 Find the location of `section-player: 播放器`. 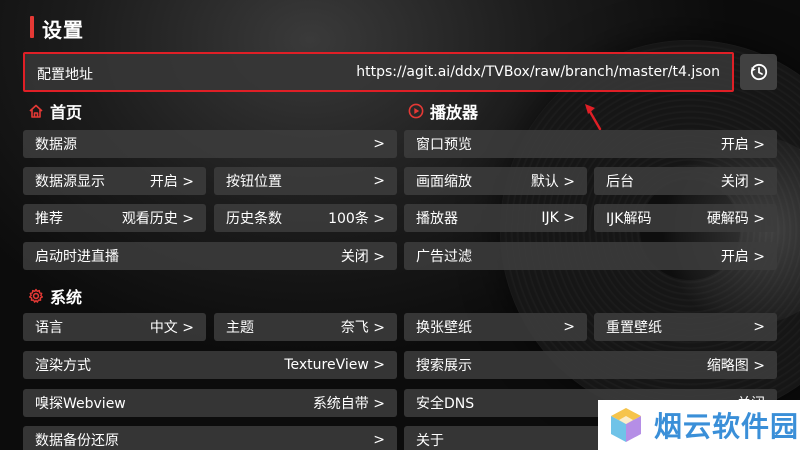

section-player: 播放器 is located at coordinates (443, 111).